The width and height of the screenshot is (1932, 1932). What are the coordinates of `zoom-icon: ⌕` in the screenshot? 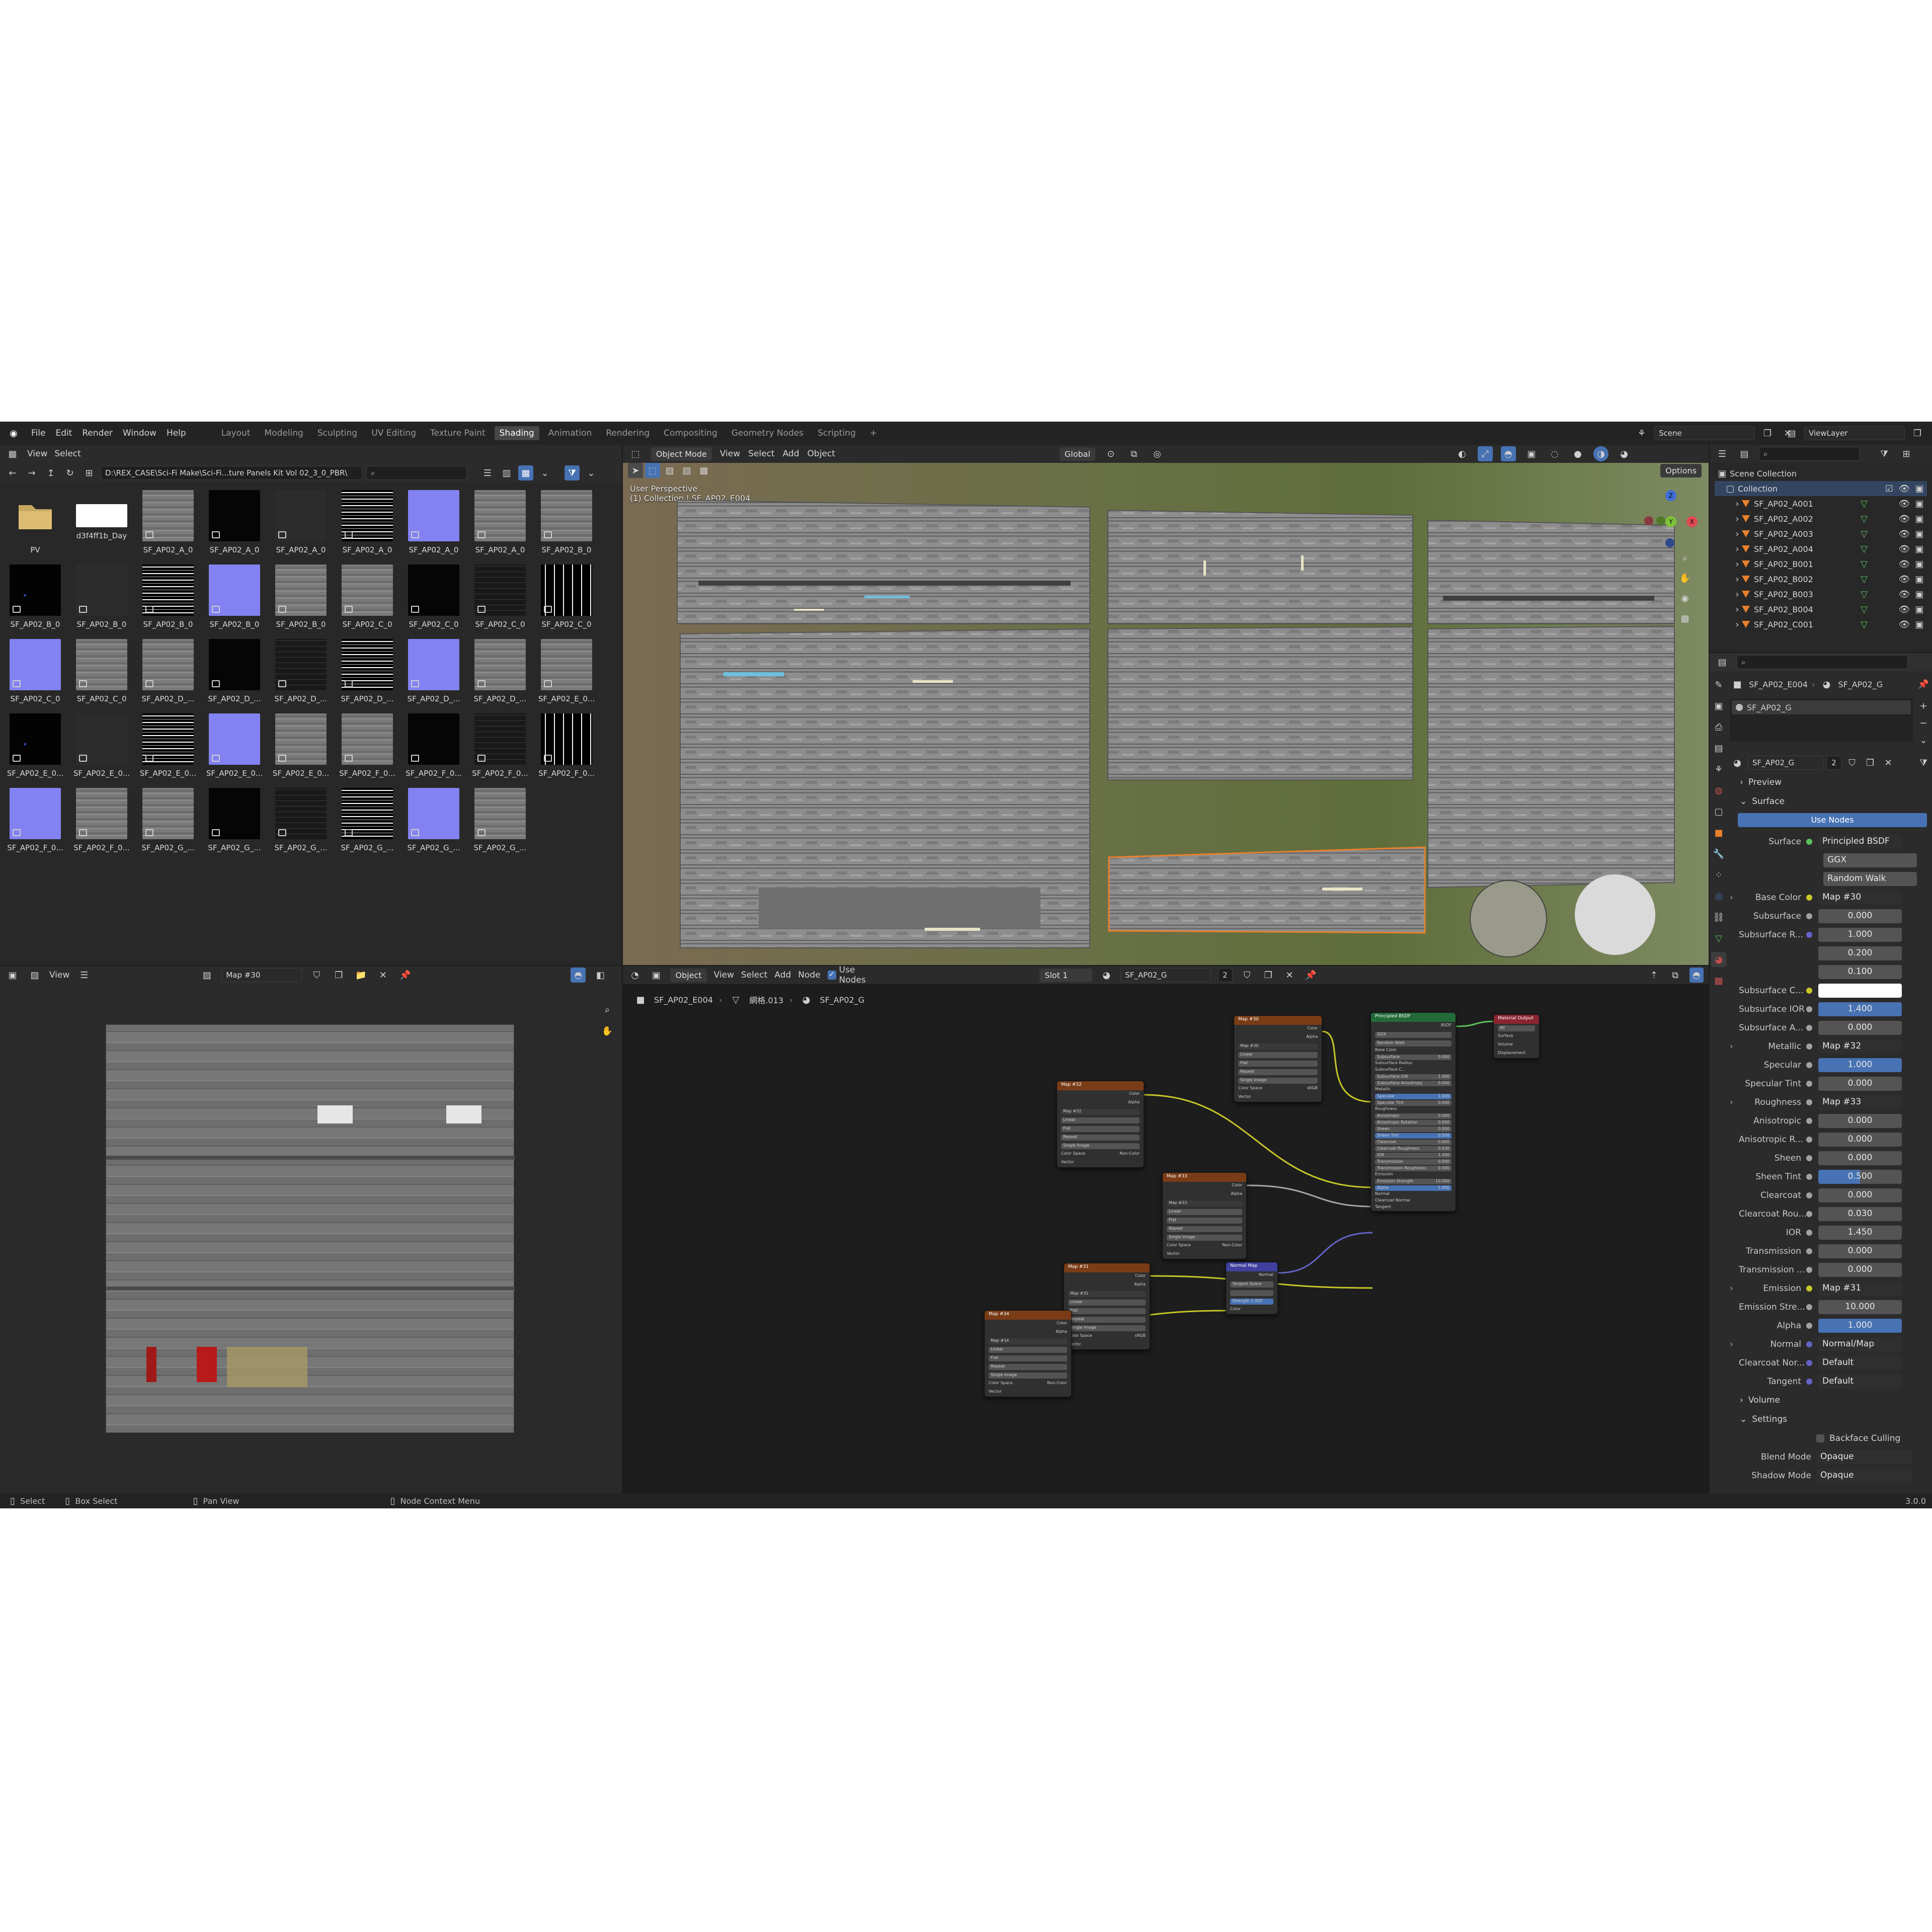 It's located at (607, 1009).